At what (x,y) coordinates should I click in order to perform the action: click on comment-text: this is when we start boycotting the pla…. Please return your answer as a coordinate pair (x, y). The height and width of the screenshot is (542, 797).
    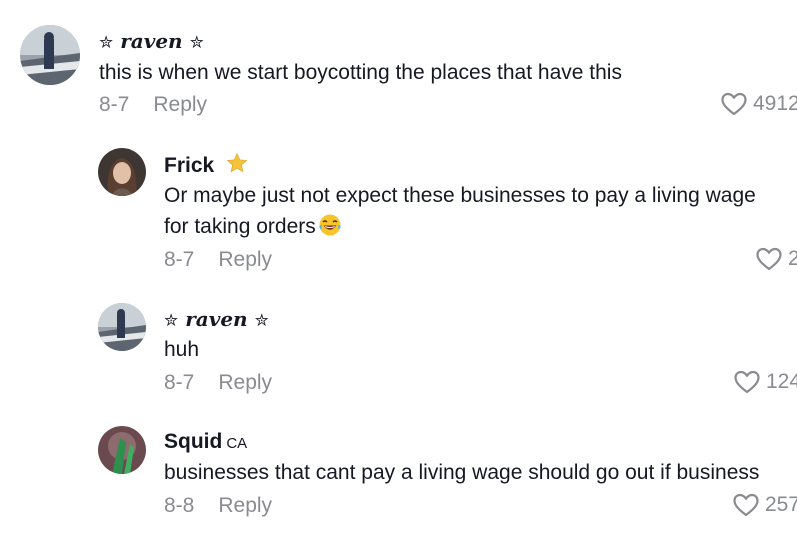
    Looking at the image, I should click on (360, 72).